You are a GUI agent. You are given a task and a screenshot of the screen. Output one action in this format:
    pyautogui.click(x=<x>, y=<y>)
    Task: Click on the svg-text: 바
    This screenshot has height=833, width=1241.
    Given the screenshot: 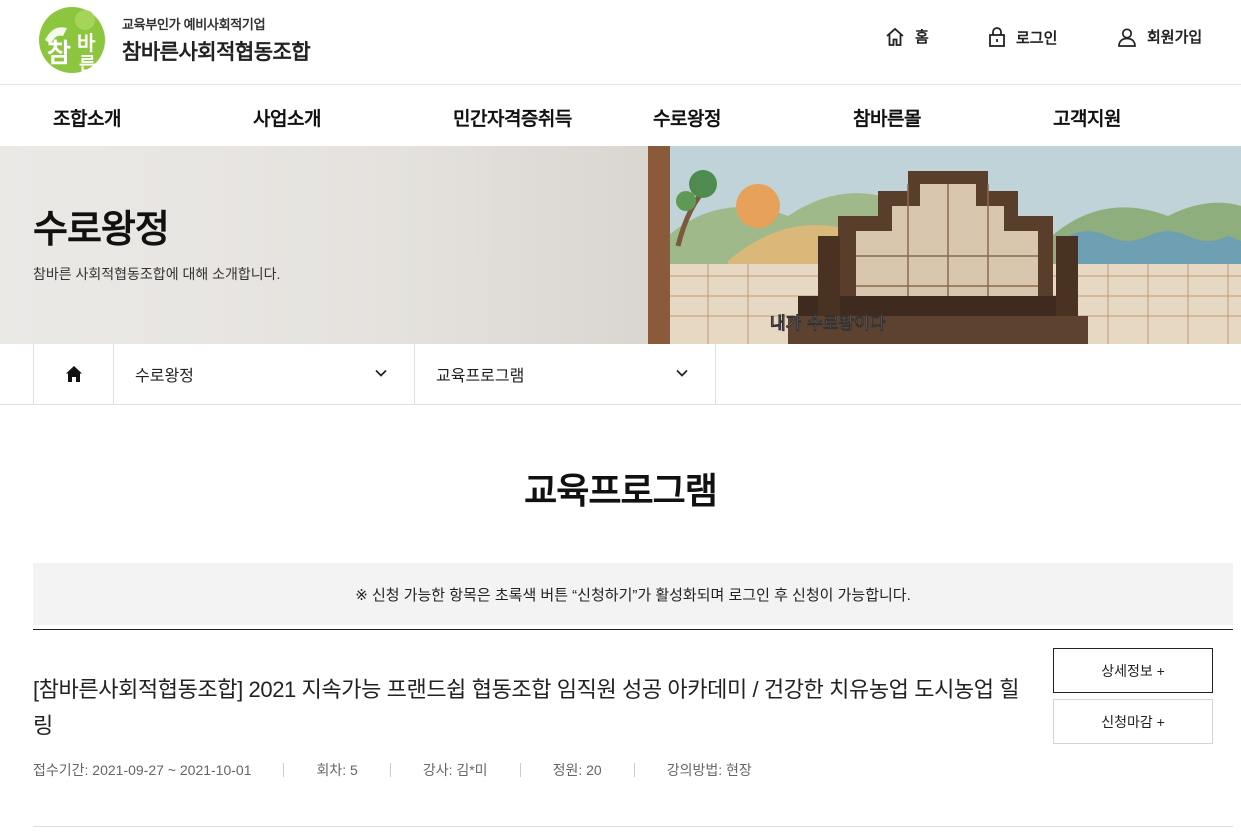 What is the action you would take?
    pyautogui.click(x=86, y=43)
    